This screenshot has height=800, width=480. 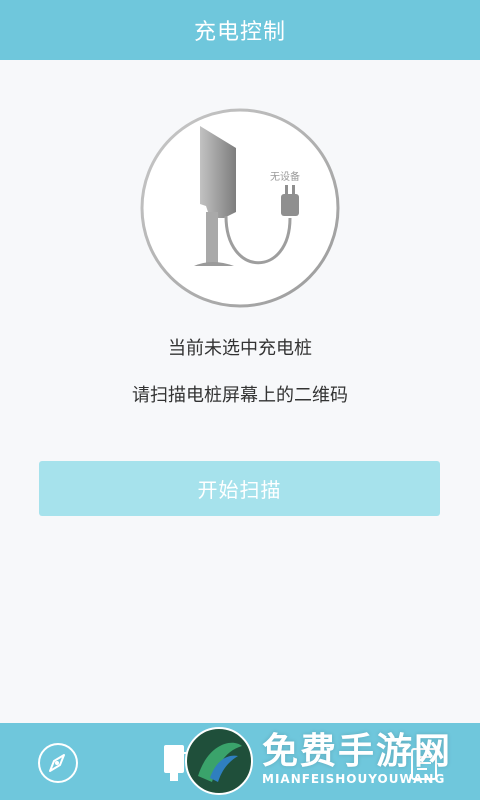 What do you see at coordinates (290, 205) in the screenshot?
I see `plug-icon` at bounding box center [290, 205].